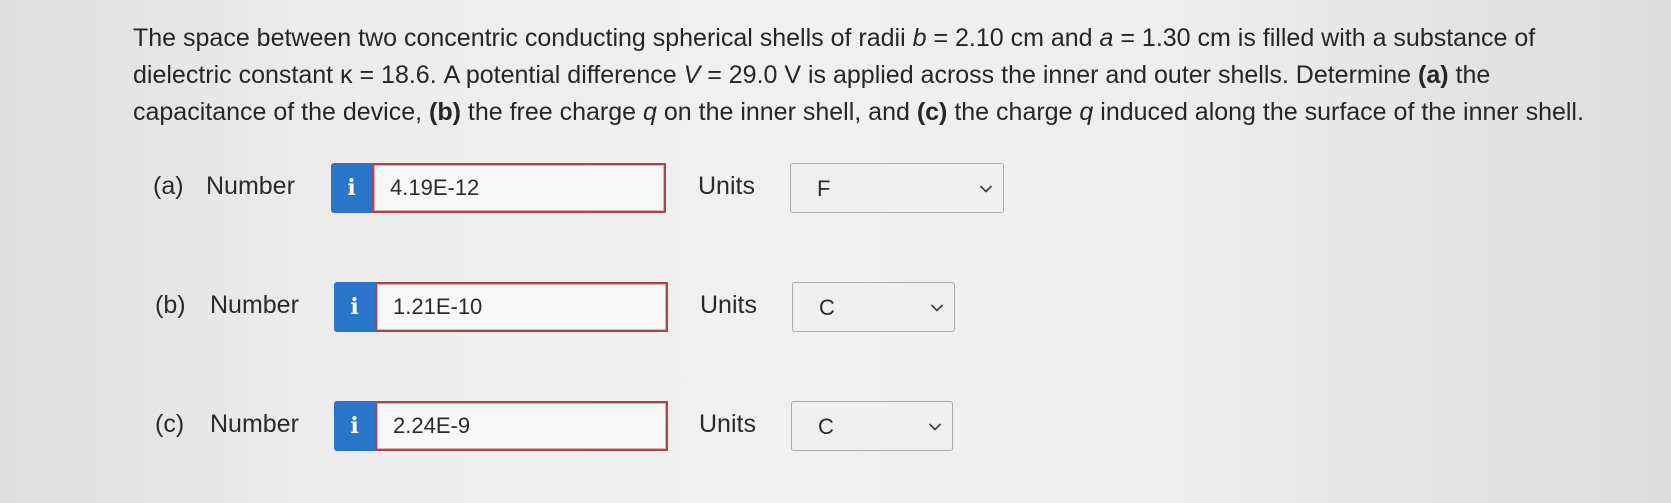 The width and height of the screenshot is (1671, 503). What do you see at coordinates (445, 112) in the screenshot?
I see `part-b-tag: (b)` at bounding box center [445, 112].